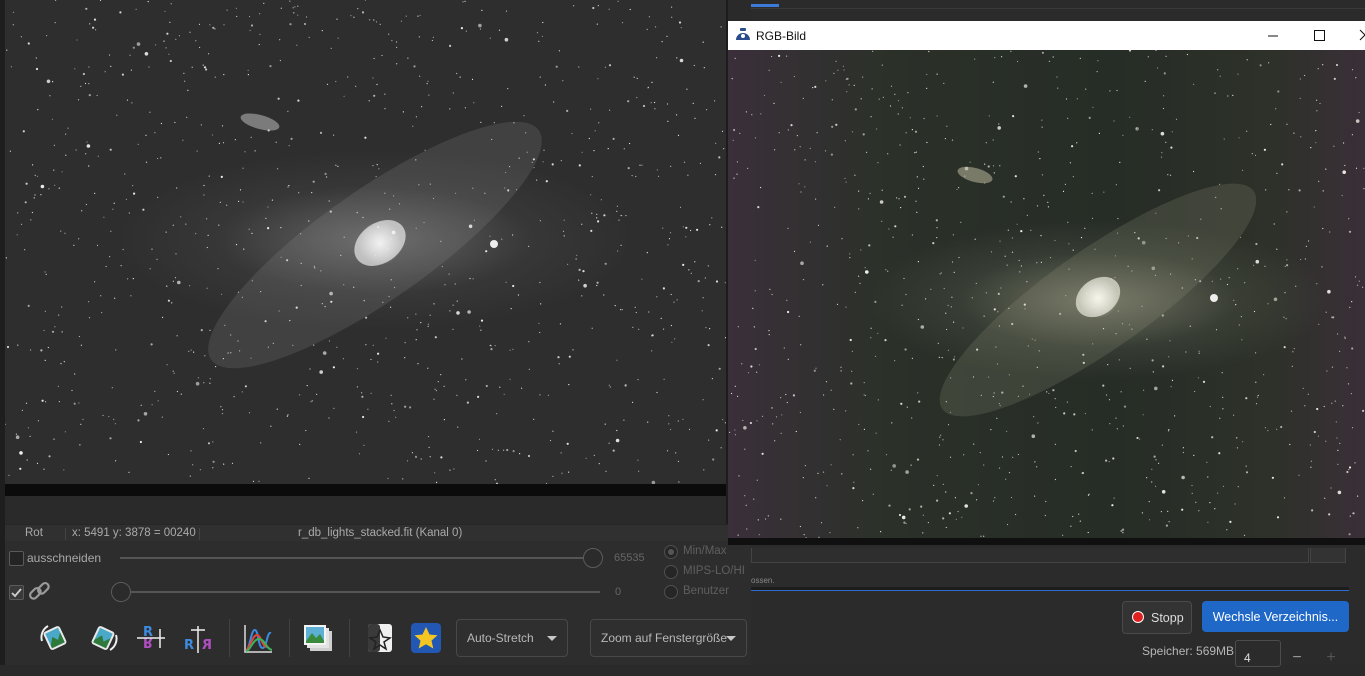  What do you see at coordinates (360, 592) in the screenshot?
I see `low-slider-track` at bounding box center [360, 592].